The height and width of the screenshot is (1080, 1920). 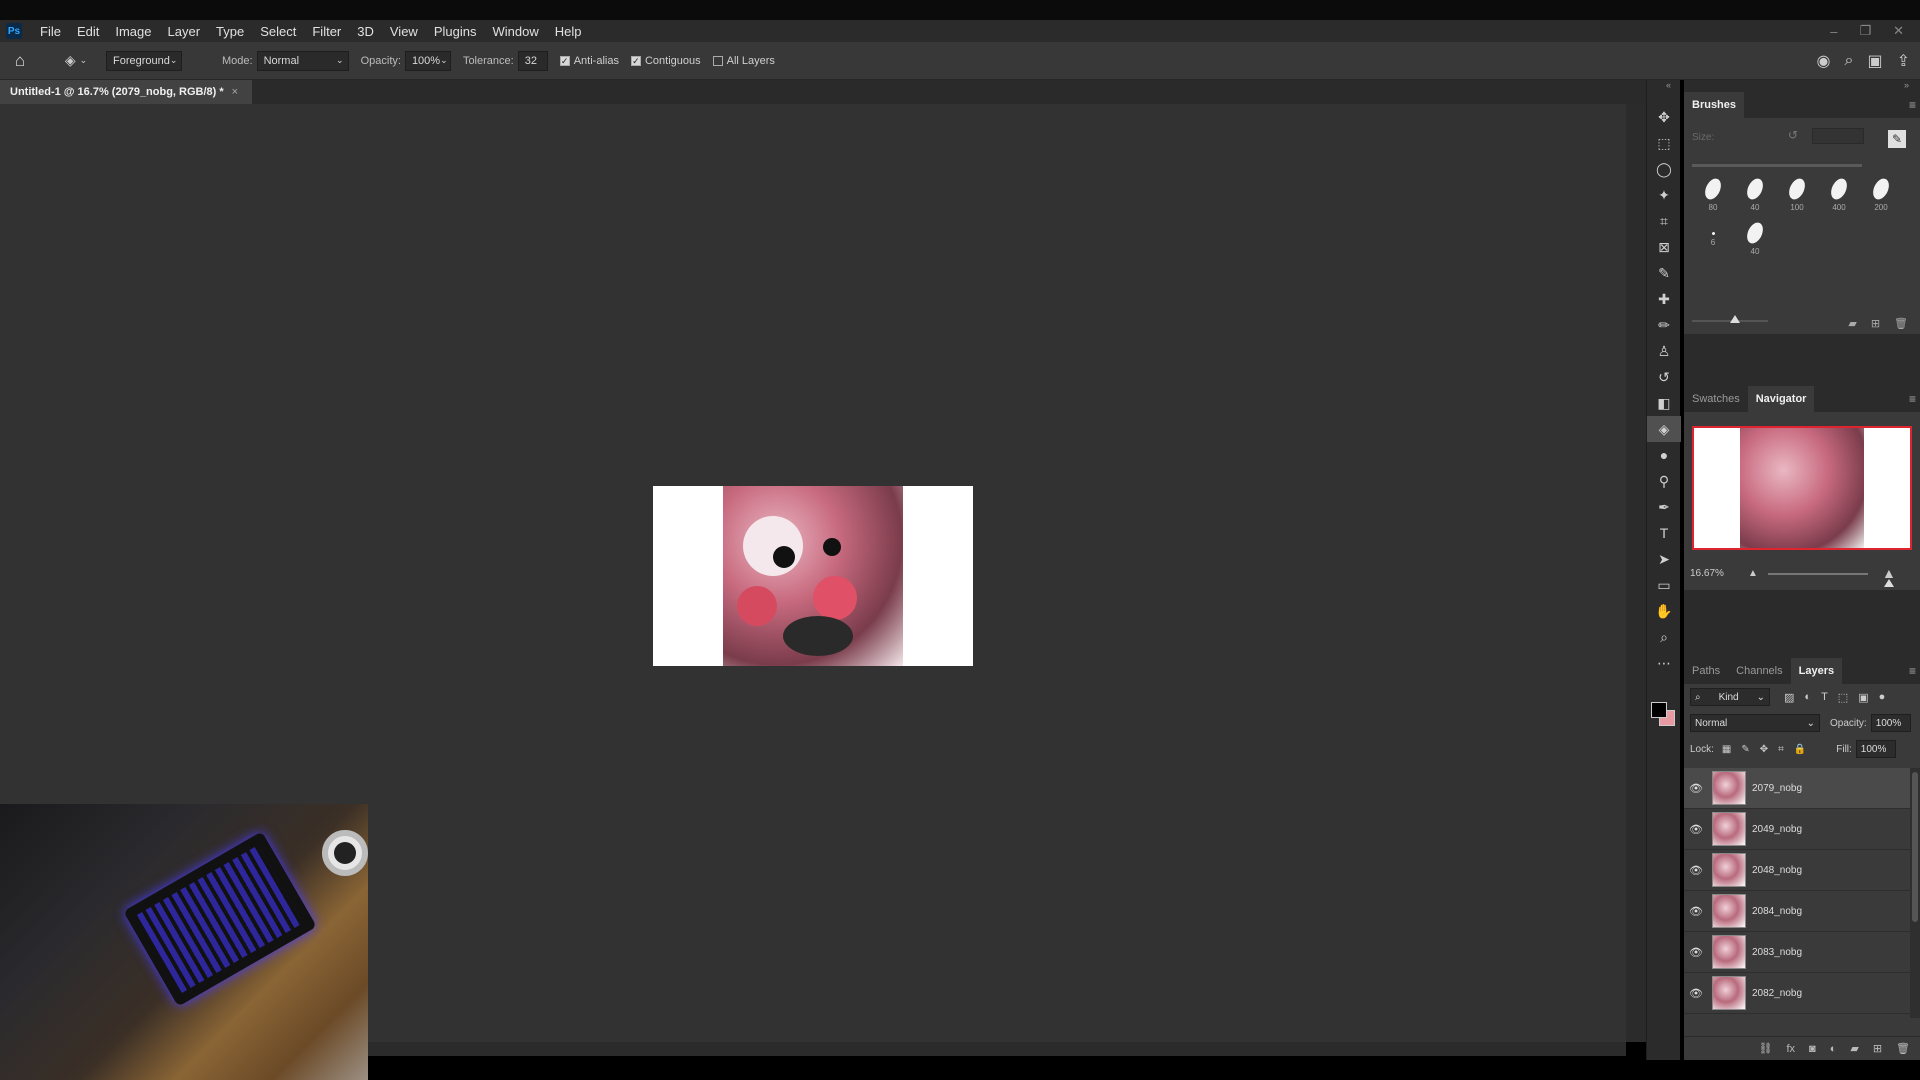 I want to click on lasso-tool-icon: ◯, so click(x=1664, y=169).